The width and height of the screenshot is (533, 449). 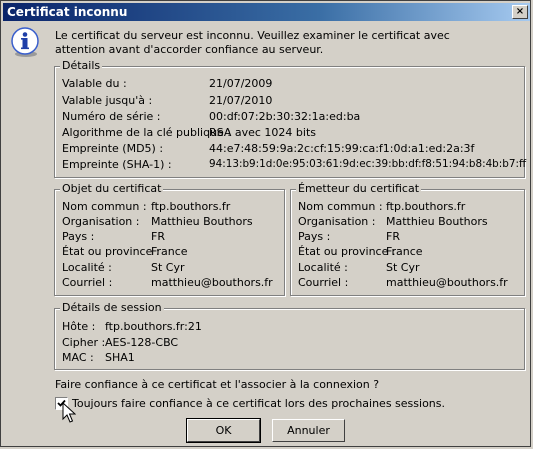 I want to click on session-label: Hôte :, so click(x=79, y=326).